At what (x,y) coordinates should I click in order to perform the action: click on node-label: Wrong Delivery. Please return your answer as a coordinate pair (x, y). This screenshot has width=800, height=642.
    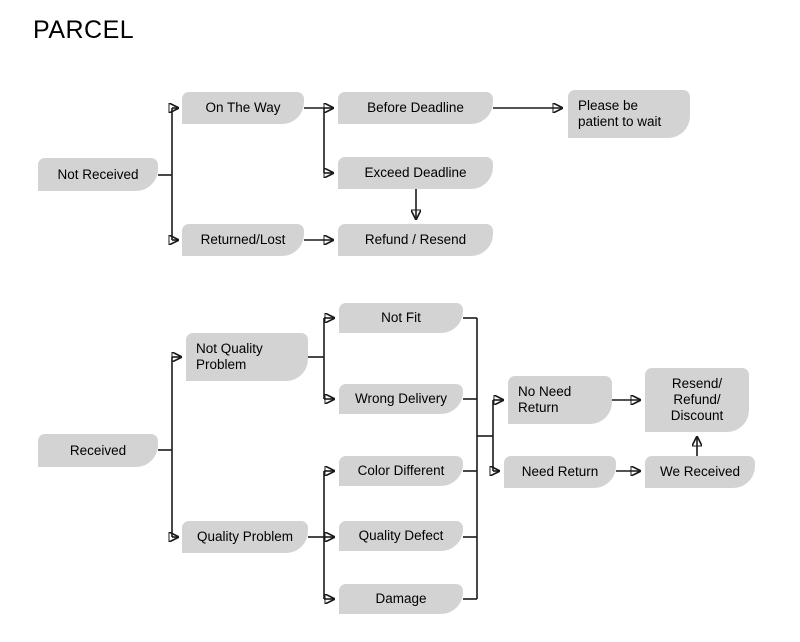
    Looking at the image, I should click on (401, 398).